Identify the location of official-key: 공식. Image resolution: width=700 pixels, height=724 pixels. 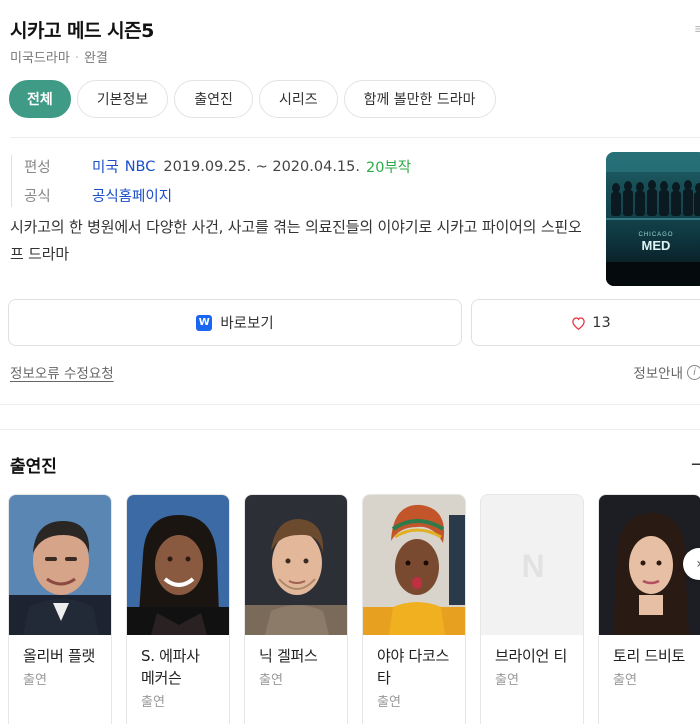
(37, 197).